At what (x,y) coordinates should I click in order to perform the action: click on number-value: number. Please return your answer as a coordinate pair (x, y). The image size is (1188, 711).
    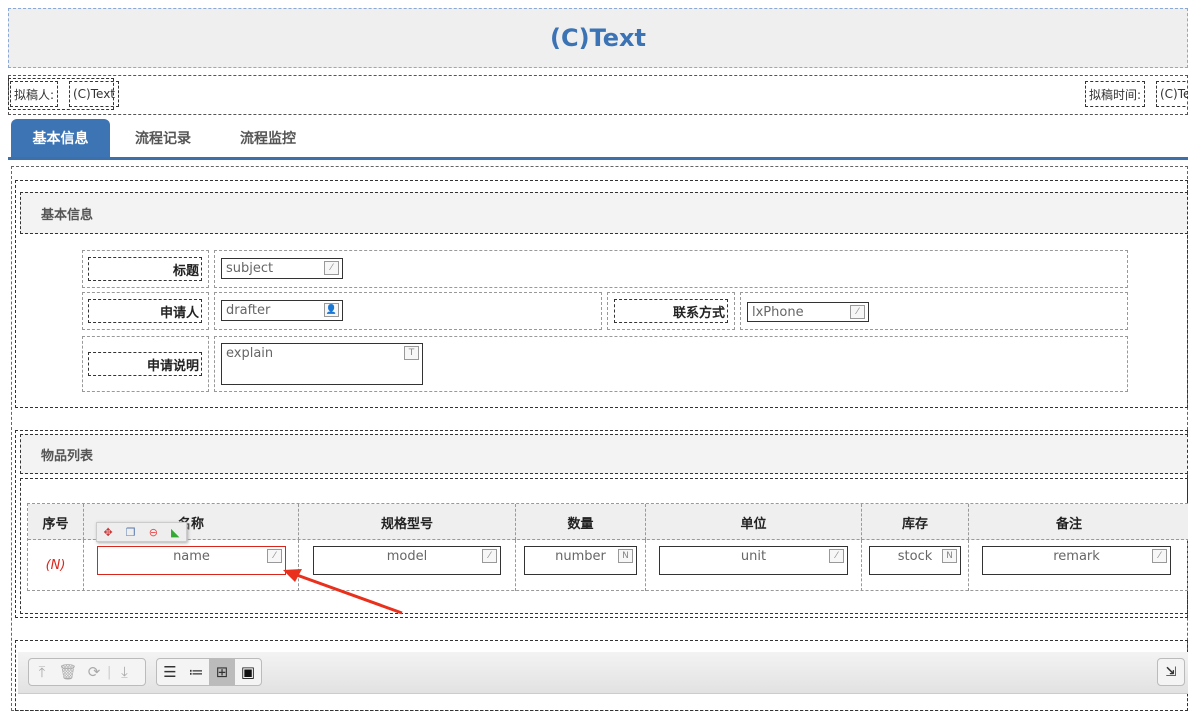
    Looking at the image, I should click on (580, 556).